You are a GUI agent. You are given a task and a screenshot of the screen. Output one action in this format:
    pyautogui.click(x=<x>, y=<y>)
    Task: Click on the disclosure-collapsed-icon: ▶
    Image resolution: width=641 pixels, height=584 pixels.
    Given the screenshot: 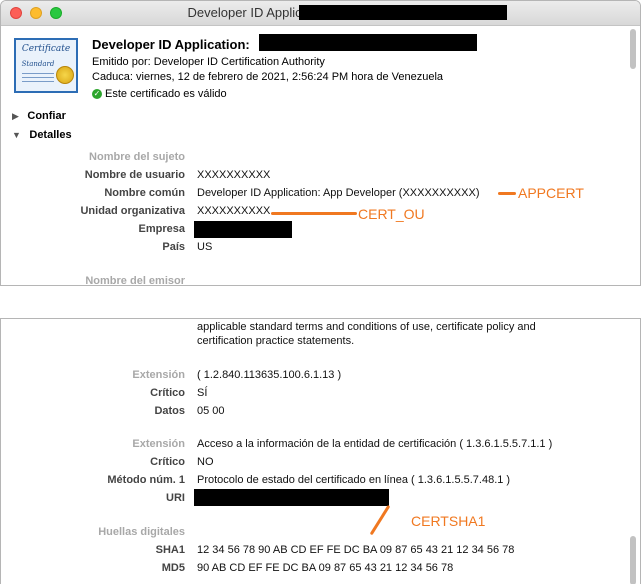 What is the action you would take?
    pyautogui.click(x=15, y=116)
    